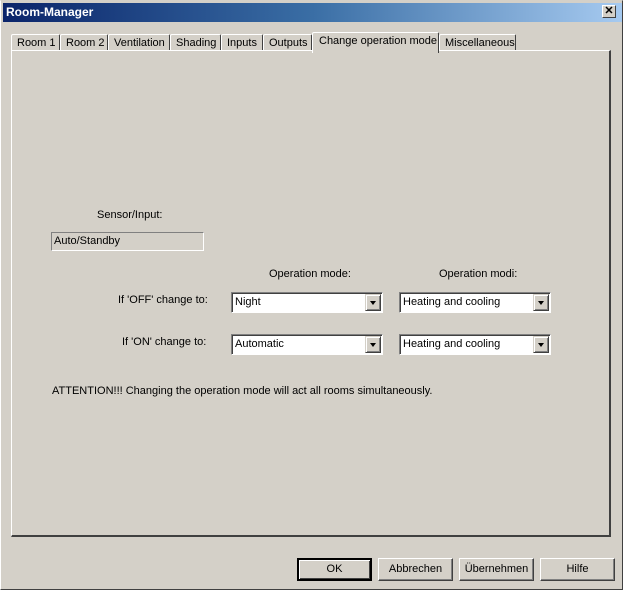 The height and width of the screenshot is (590, 623). I want to click on help-button: Hilfe, so click(577, 569).